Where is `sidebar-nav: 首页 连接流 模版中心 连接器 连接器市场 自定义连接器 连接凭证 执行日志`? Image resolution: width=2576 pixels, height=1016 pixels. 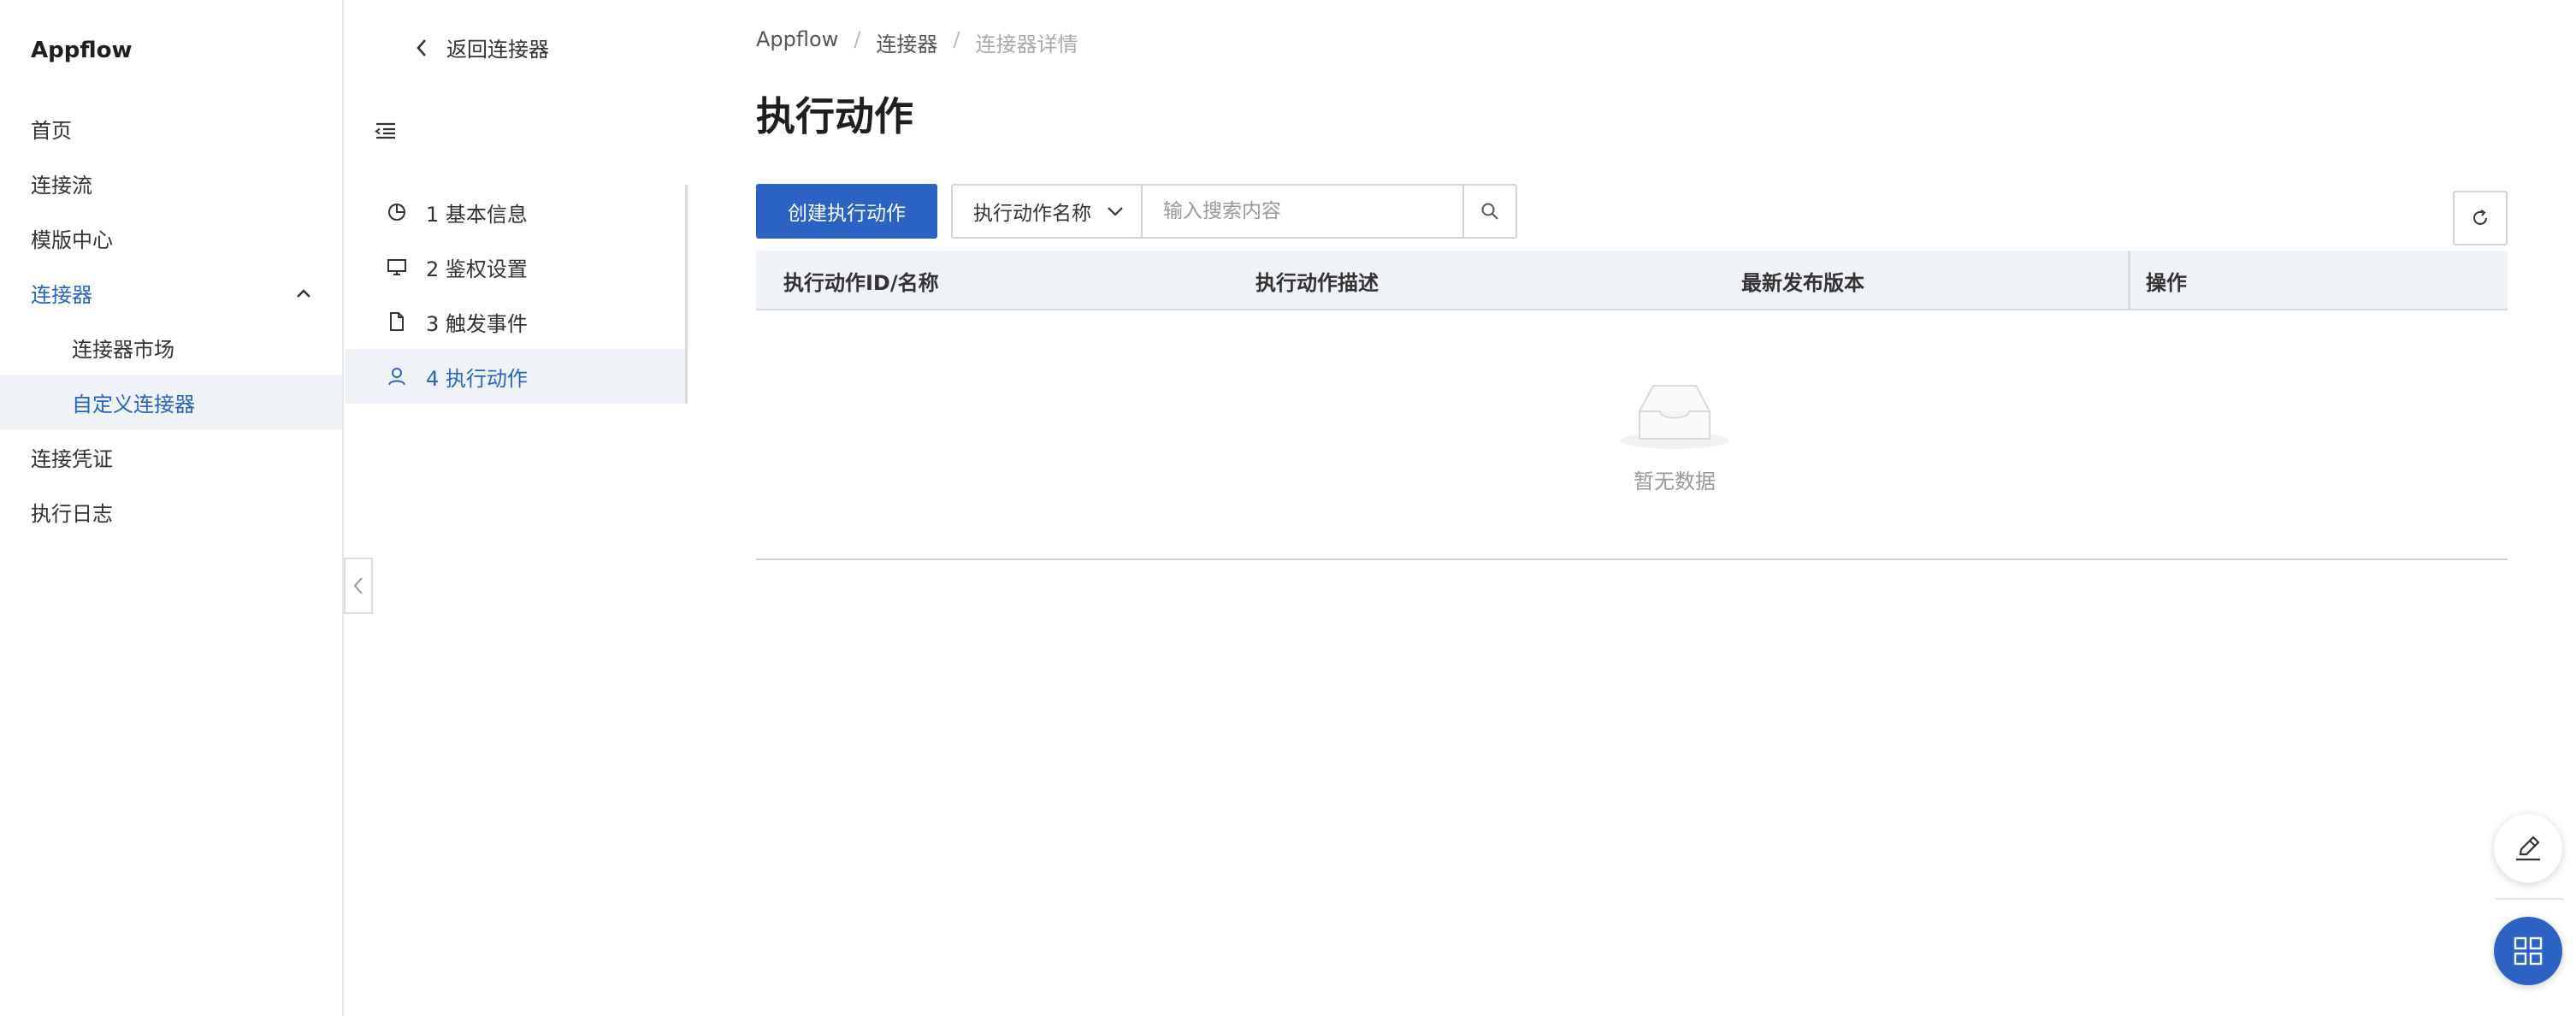
sidebar-nav: 首页 连接流 模版中心 连接器 连接器市场 自定义连接器 连接凭证 执行日志 is located at coordinates (171, 320).